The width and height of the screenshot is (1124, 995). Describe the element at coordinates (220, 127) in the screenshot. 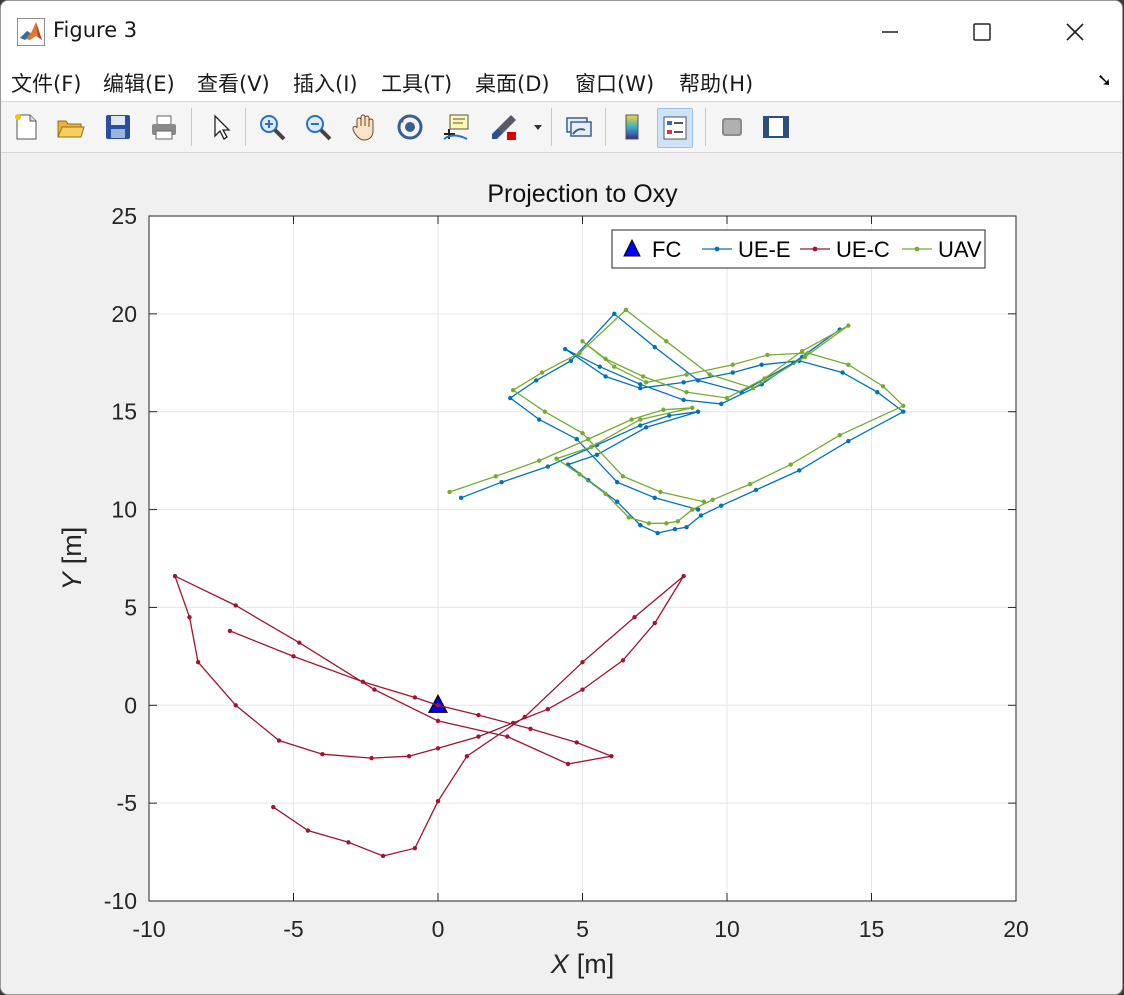

I see `pointer-icon` at that location.